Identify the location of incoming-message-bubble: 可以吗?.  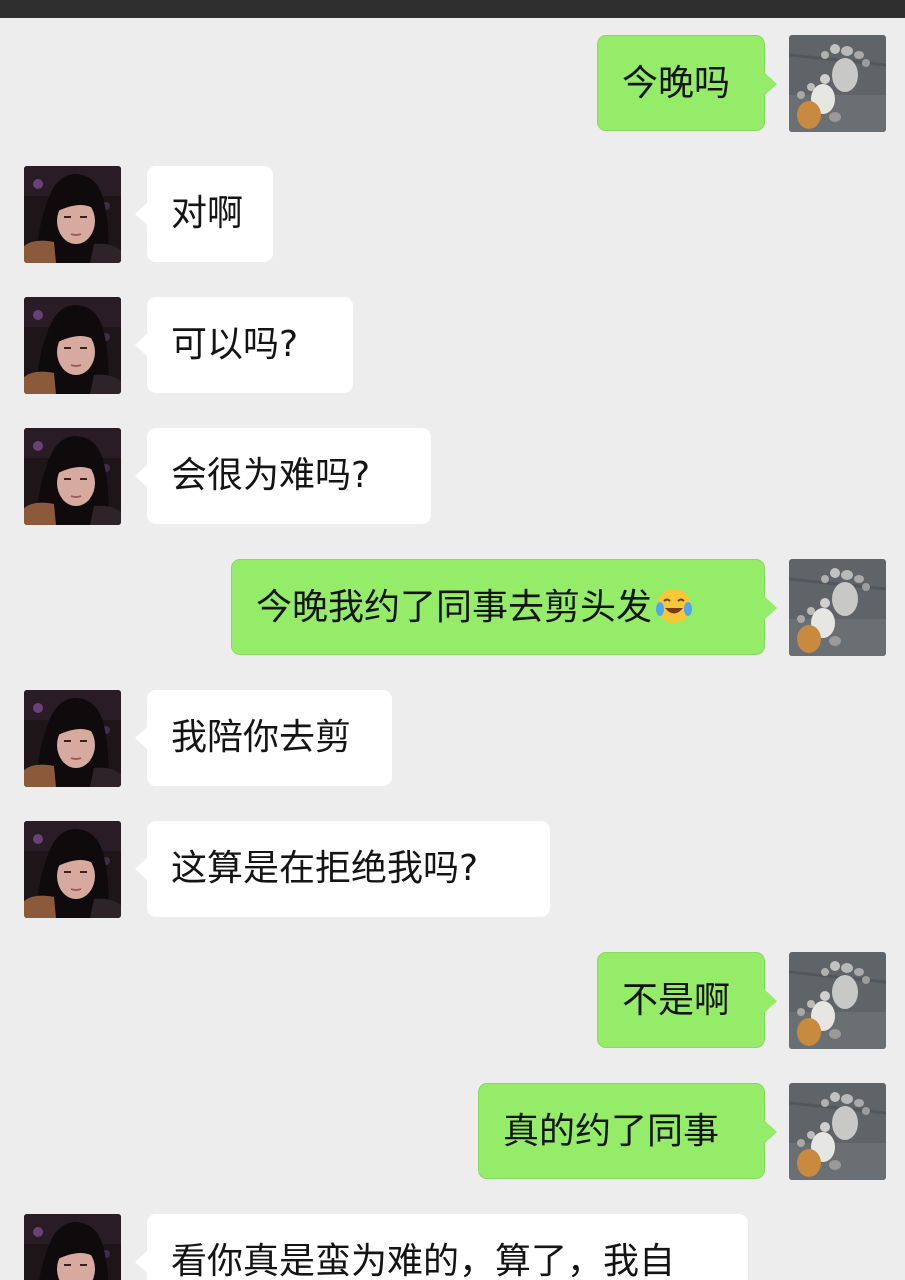
(244, 345).